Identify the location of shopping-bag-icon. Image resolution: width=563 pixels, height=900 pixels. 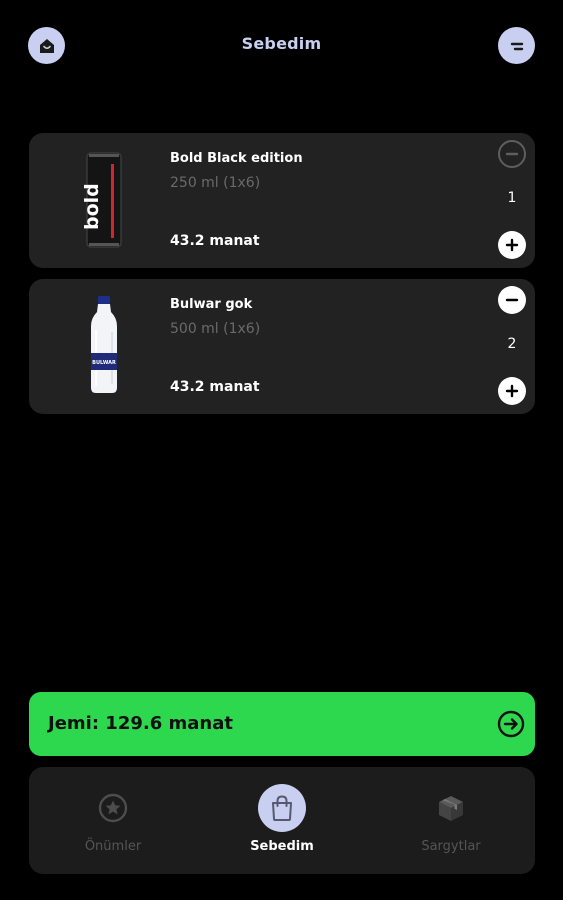
(282, 808).